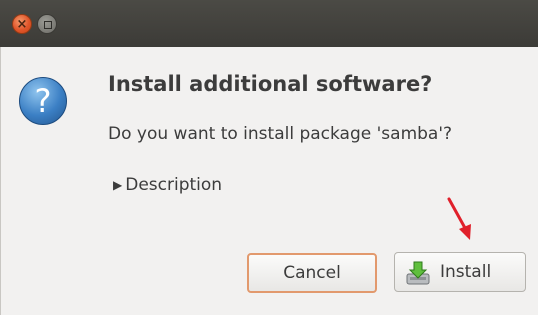  I want to click on expander-label: Description, so click(174, 185).